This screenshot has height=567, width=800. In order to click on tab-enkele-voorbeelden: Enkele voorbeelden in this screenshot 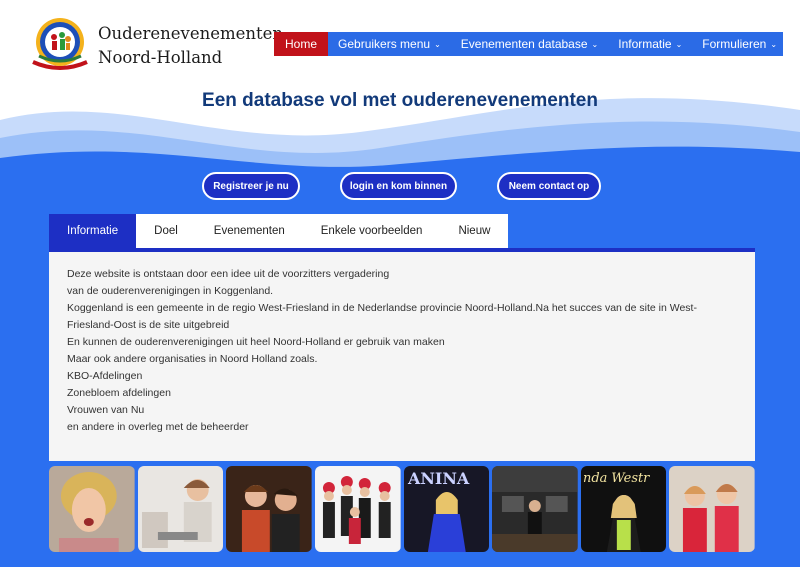, I will do `click(371, 231)`.